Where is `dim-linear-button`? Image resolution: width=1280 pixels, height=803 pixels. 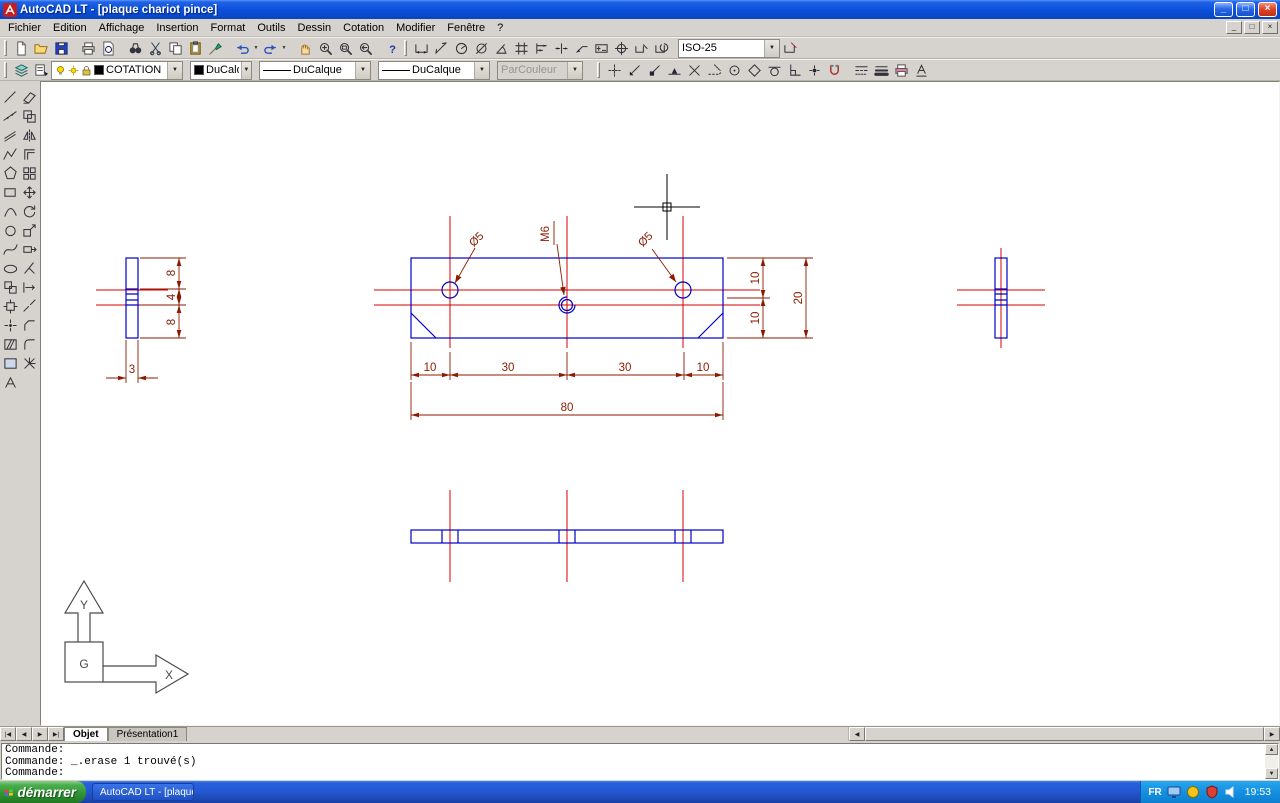
dim-linear-button is located at coordinates (421, 48).